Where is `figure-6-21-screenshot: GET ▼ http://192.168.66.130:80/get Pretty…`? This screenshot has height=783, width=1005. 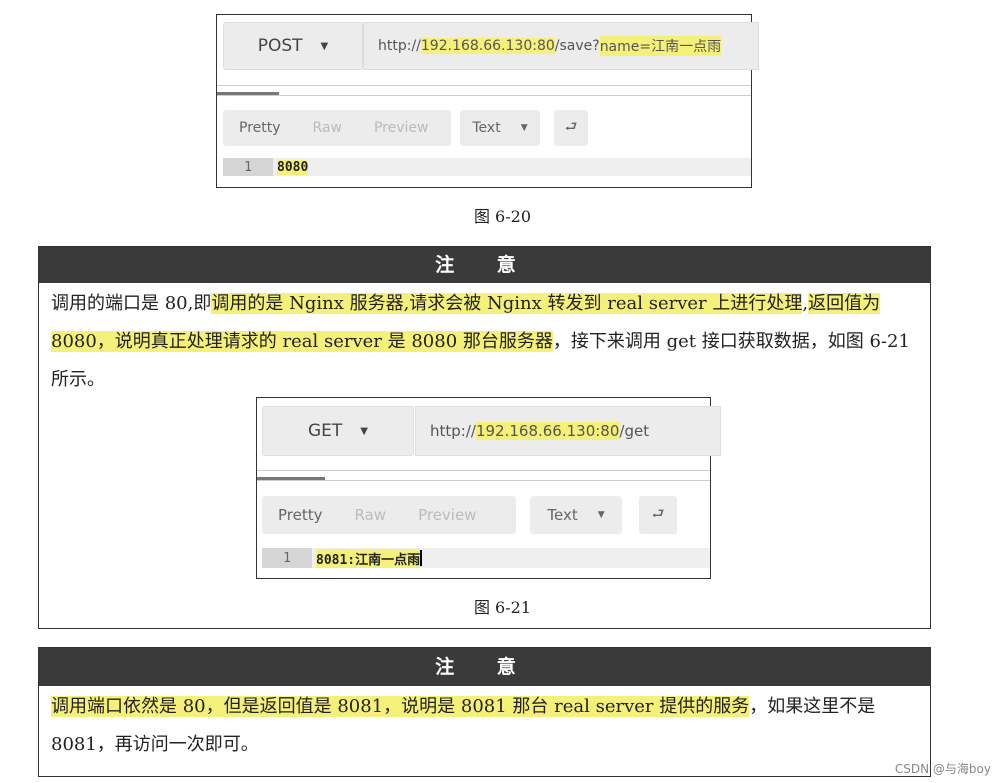 figure-6-21-screenshot: GET ▼ http://192.168.66.130:80/get Pretty… is located at coordinates (488, 488).